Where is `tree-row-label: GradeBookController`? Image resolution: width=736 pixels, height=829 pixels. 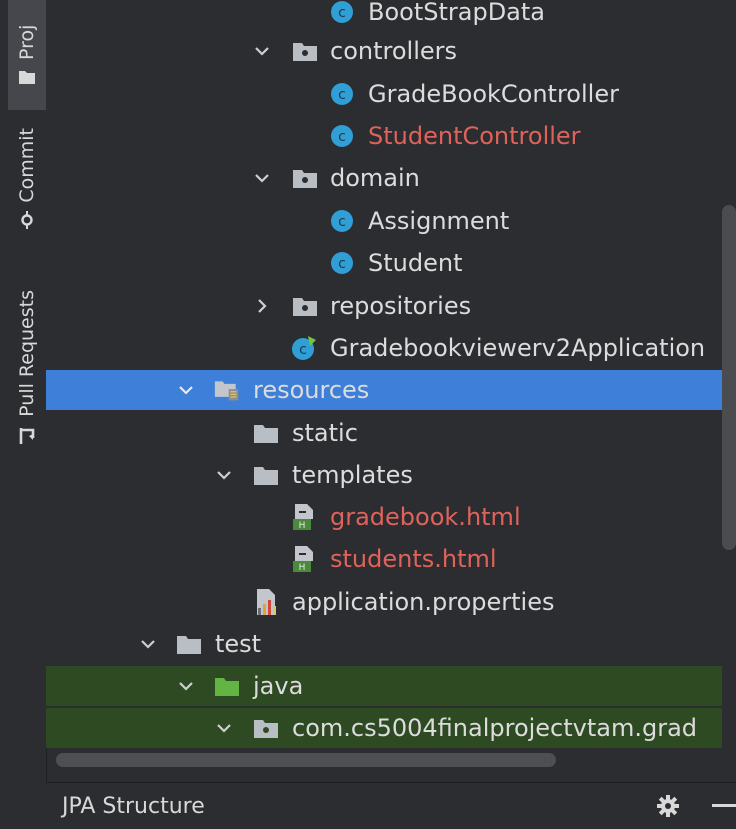
tree-row-label: GradeBookController is located at coordinates (493, 94).